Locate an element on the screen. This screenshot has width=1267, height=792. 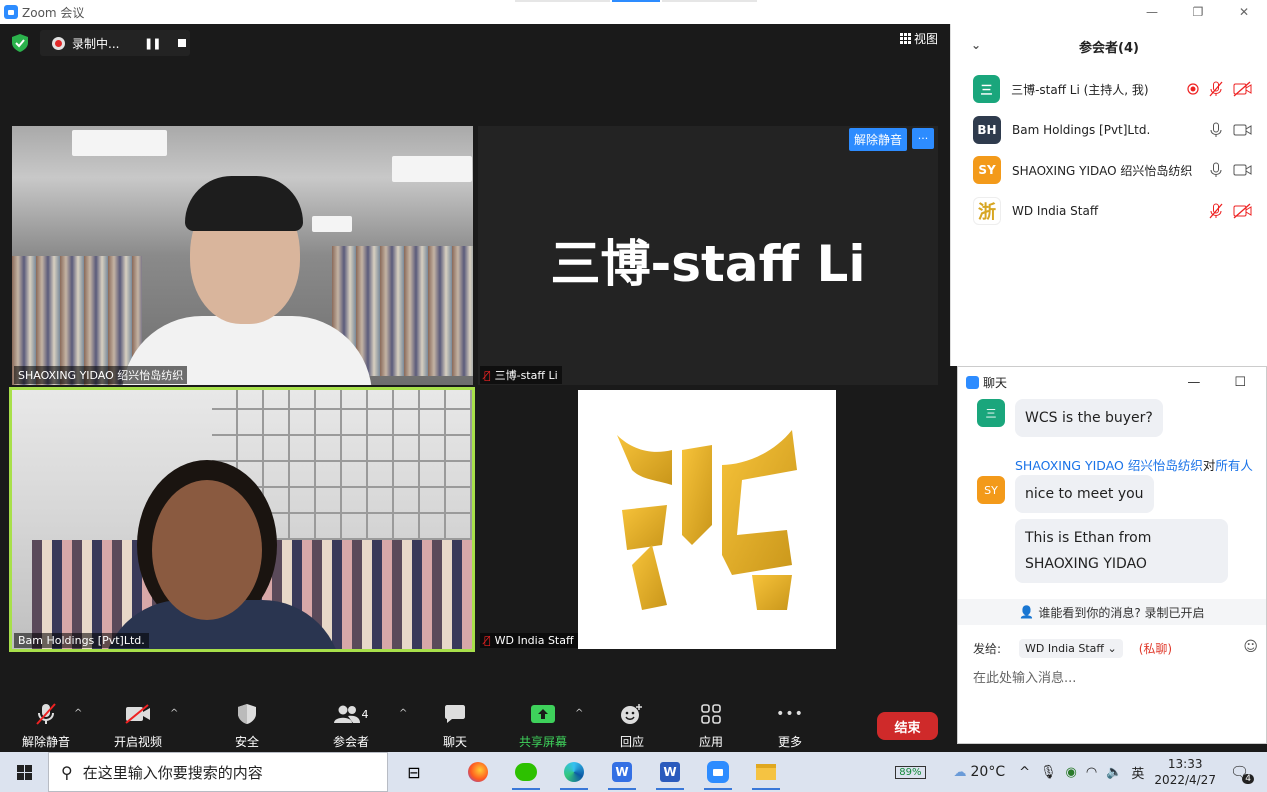
video-tile-shaoxing: SHAOXING YIDAO 绍兴怡岛纺织 is located at coordinates (242, 255).